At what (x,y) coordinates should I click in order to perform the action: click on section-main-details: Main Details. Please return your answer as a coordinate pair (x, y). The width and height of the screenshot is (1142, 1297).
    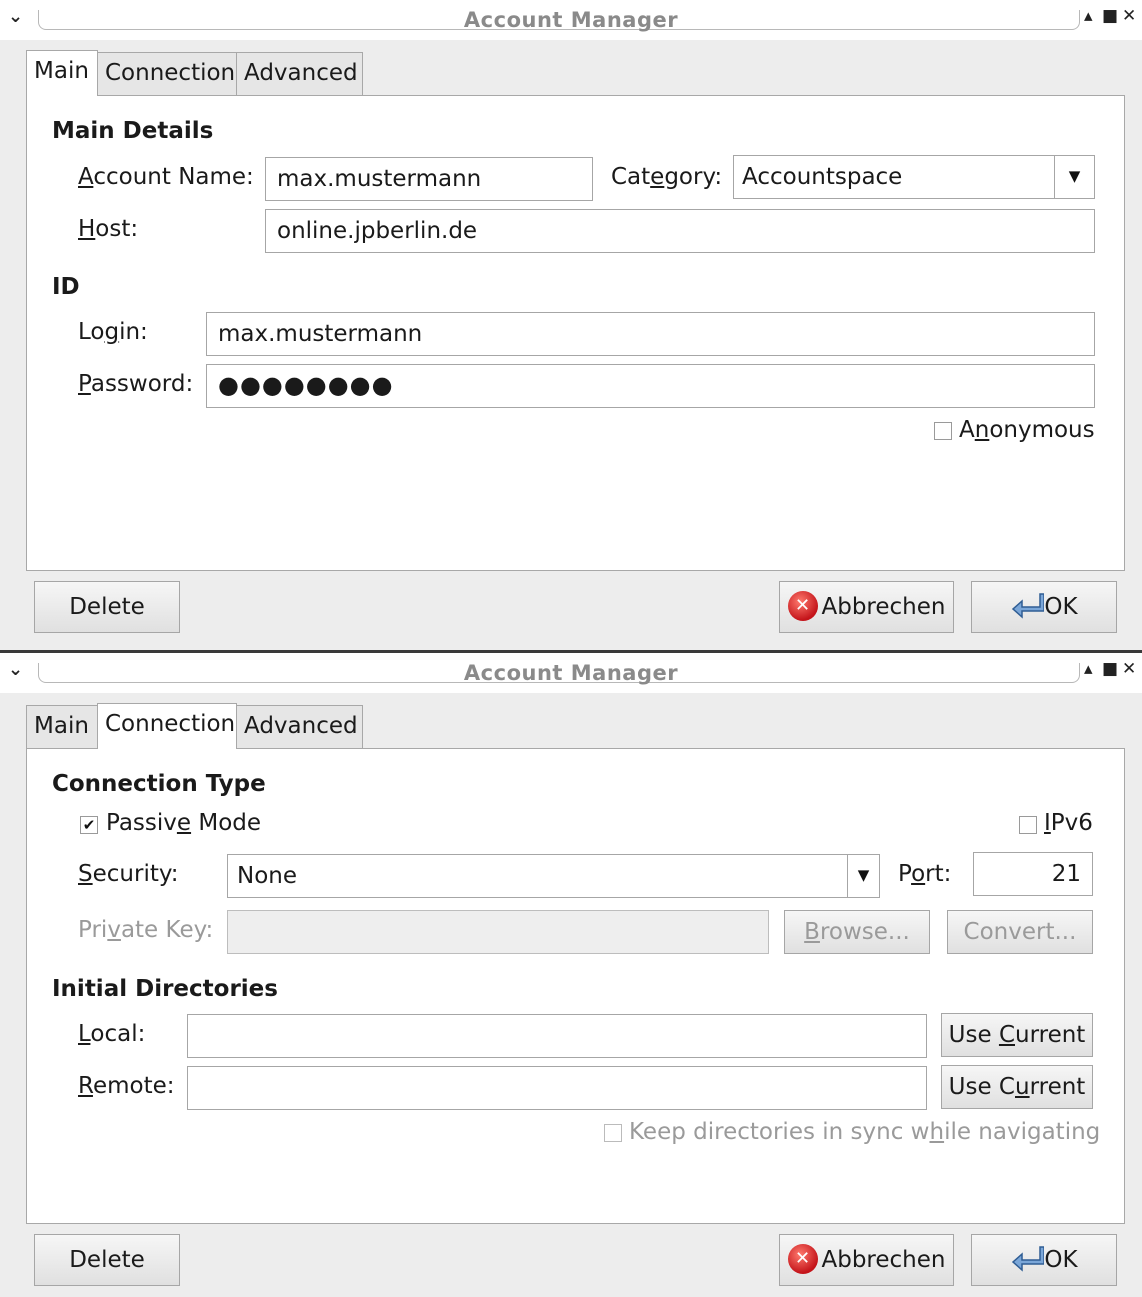
    Looking at the image, I should click on (133, 131).